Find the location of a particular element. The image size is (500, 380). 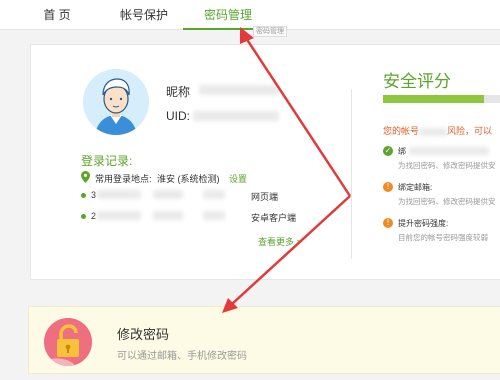

common-location-value: 淮安 (系统检测) is located at coordinates (188, 179).